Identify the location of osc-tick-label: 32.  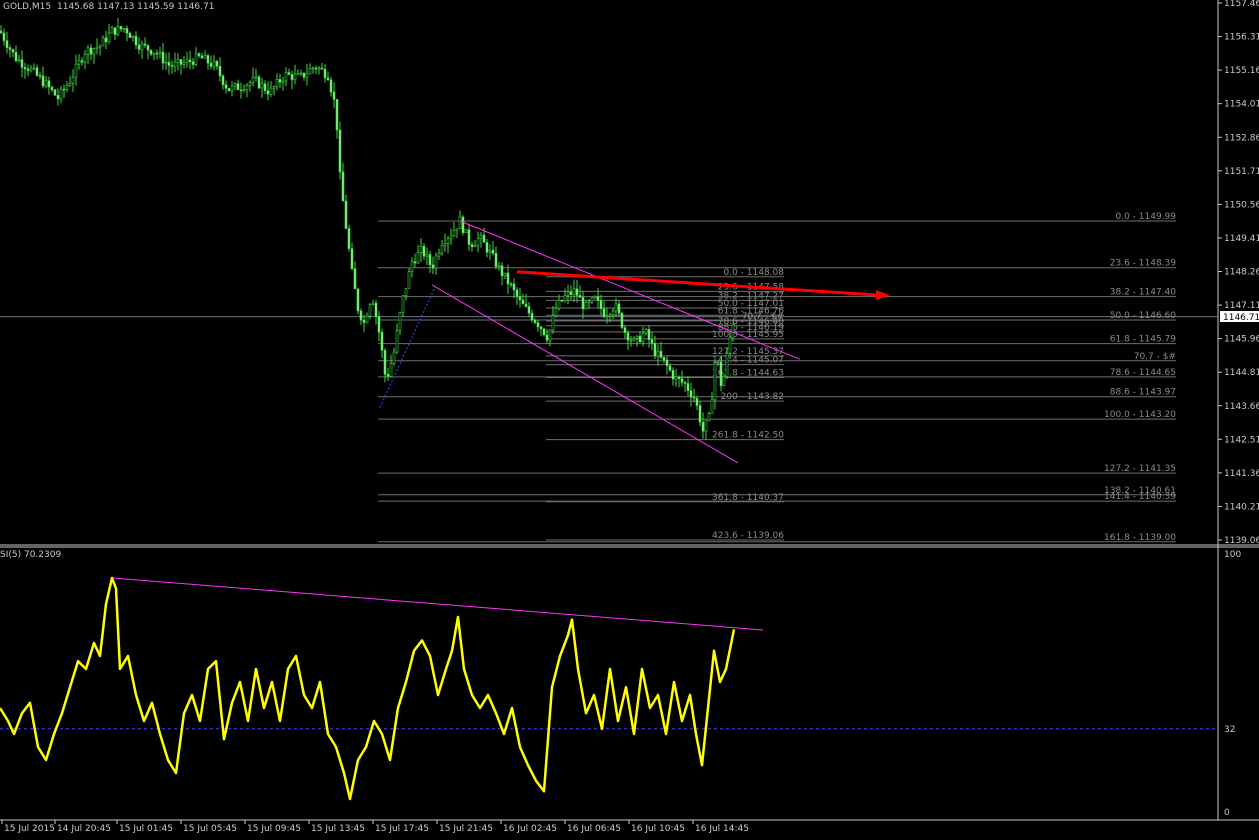
(1229, 730).